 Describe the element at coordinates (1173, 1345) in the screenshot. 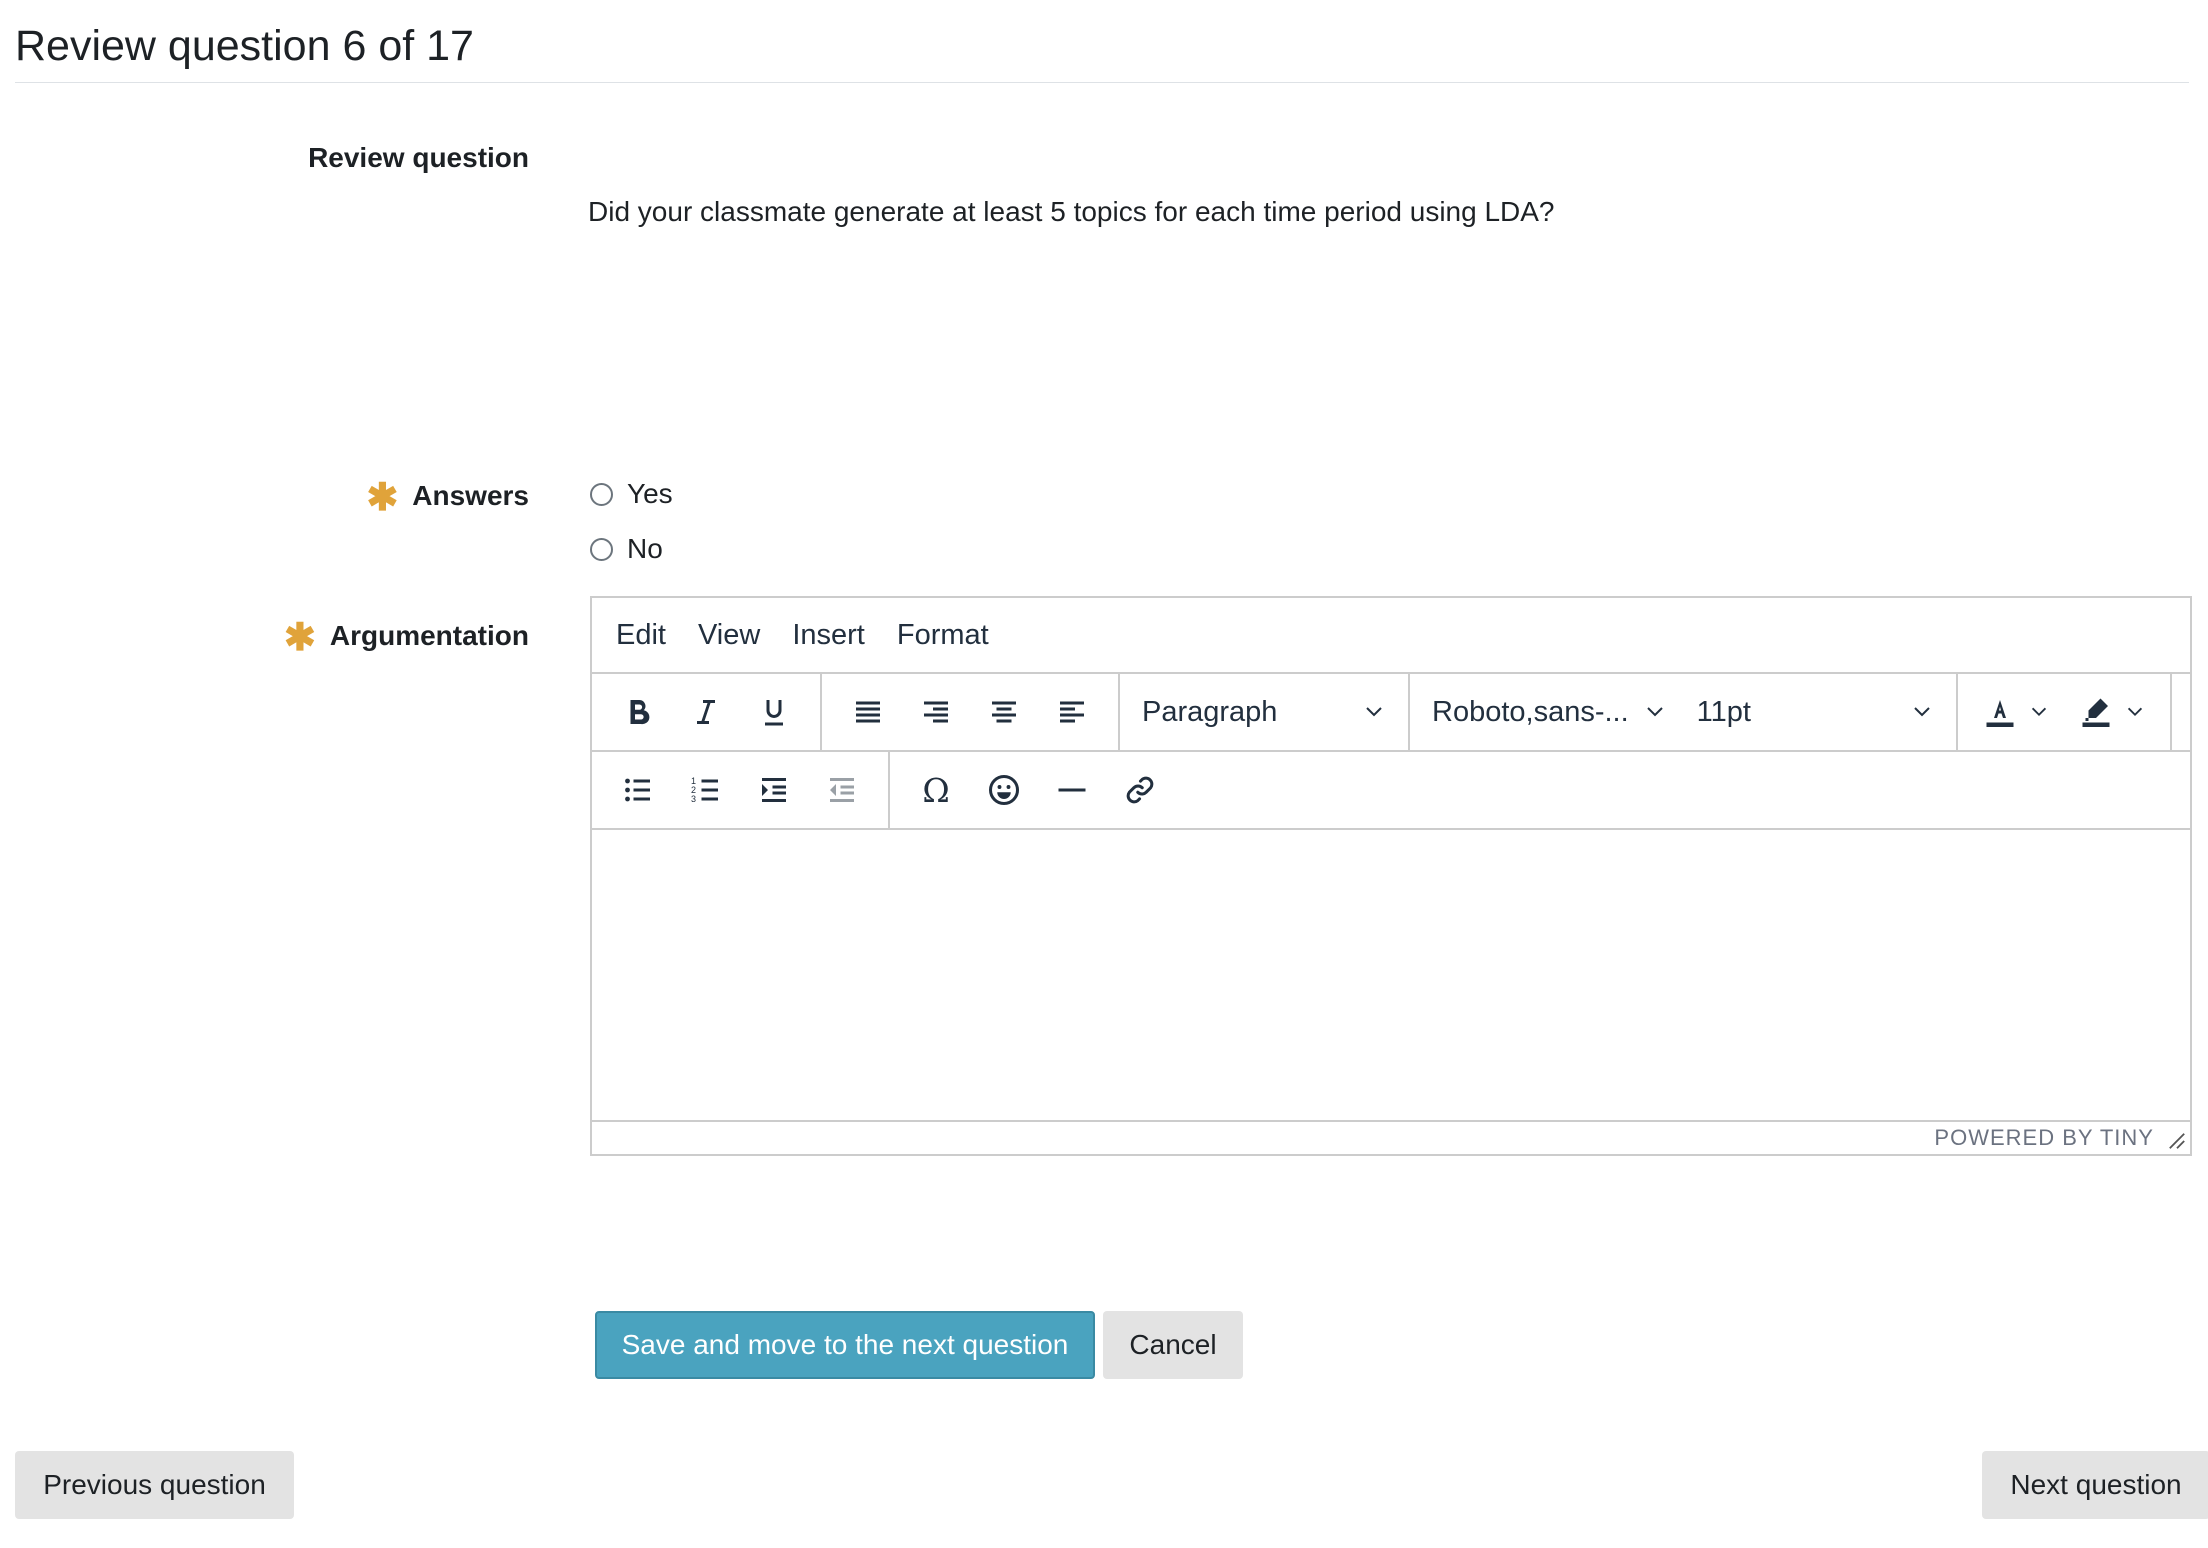

I see `cancel-button: Cancel` at that location.